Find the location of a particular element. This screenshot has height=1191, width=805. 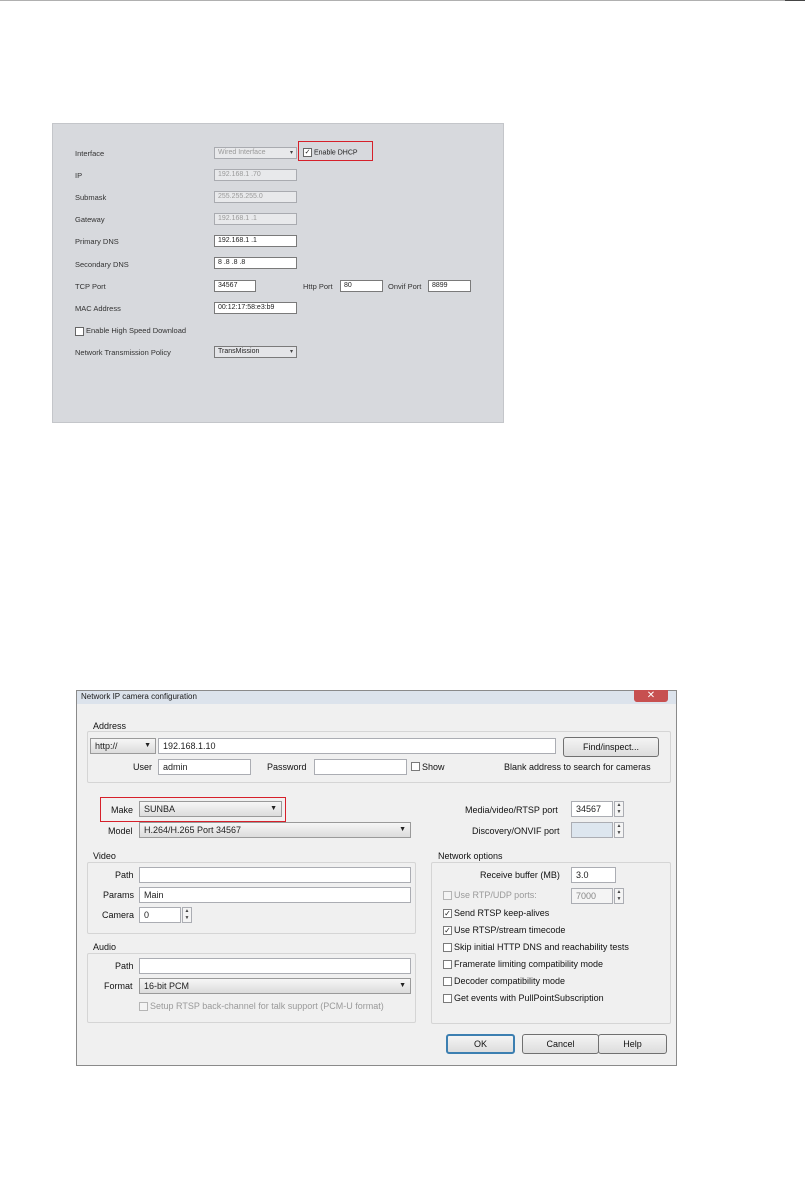

protocol-value: http:// is located at coordinates (106, 746).